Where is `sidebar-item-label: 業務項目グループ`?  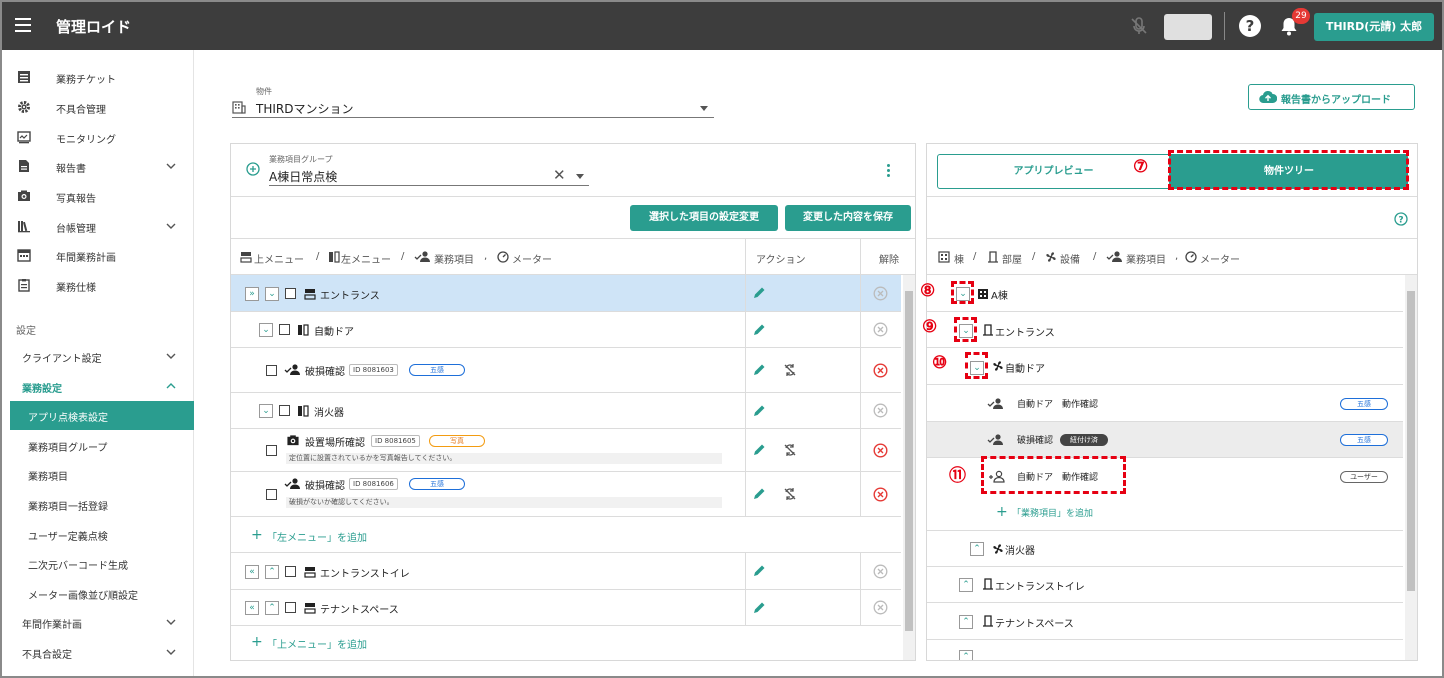 sidebar-item-label: 業務項目グループ is located at coordinates (68, 448).